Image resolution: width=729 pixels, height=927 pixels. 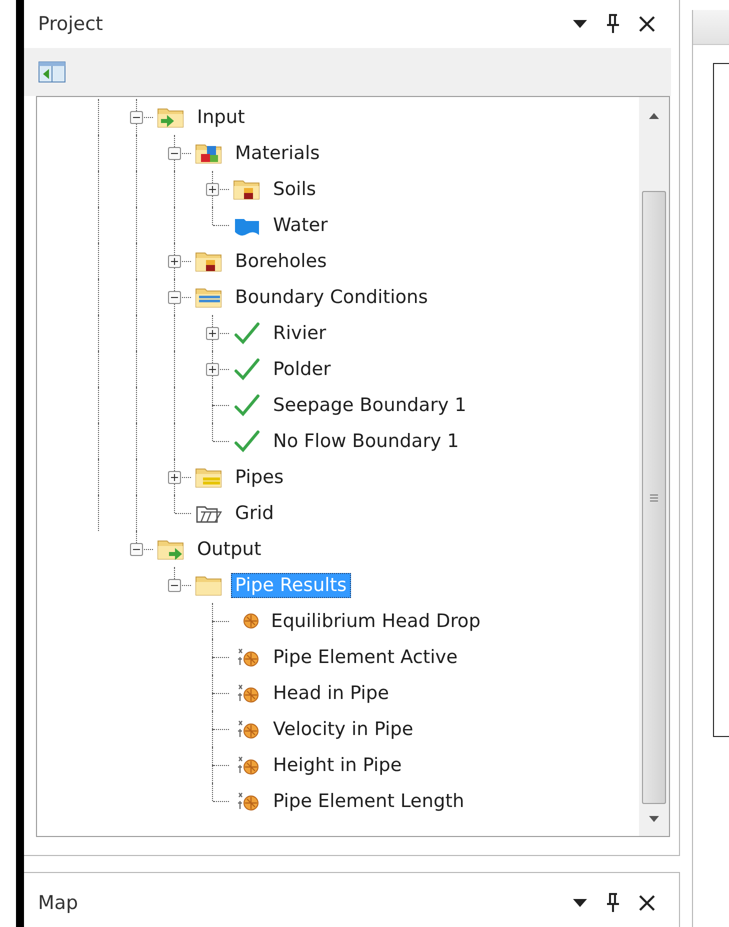 I want to click on tree-item: Boundary Conditions, so click(x=331, y=297).